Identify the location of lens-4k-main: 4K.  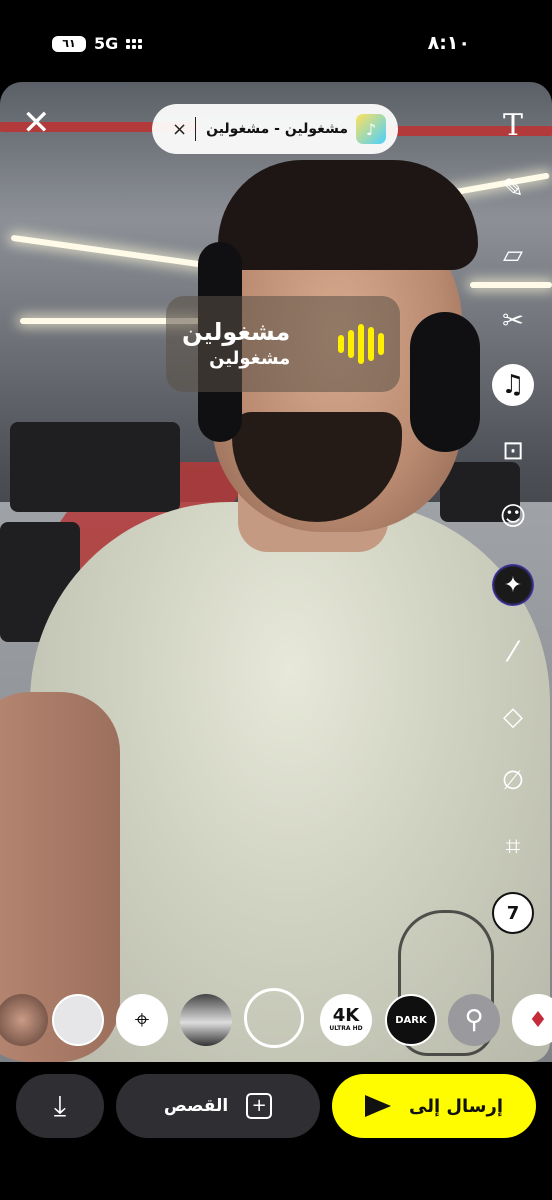
(346, 1015).